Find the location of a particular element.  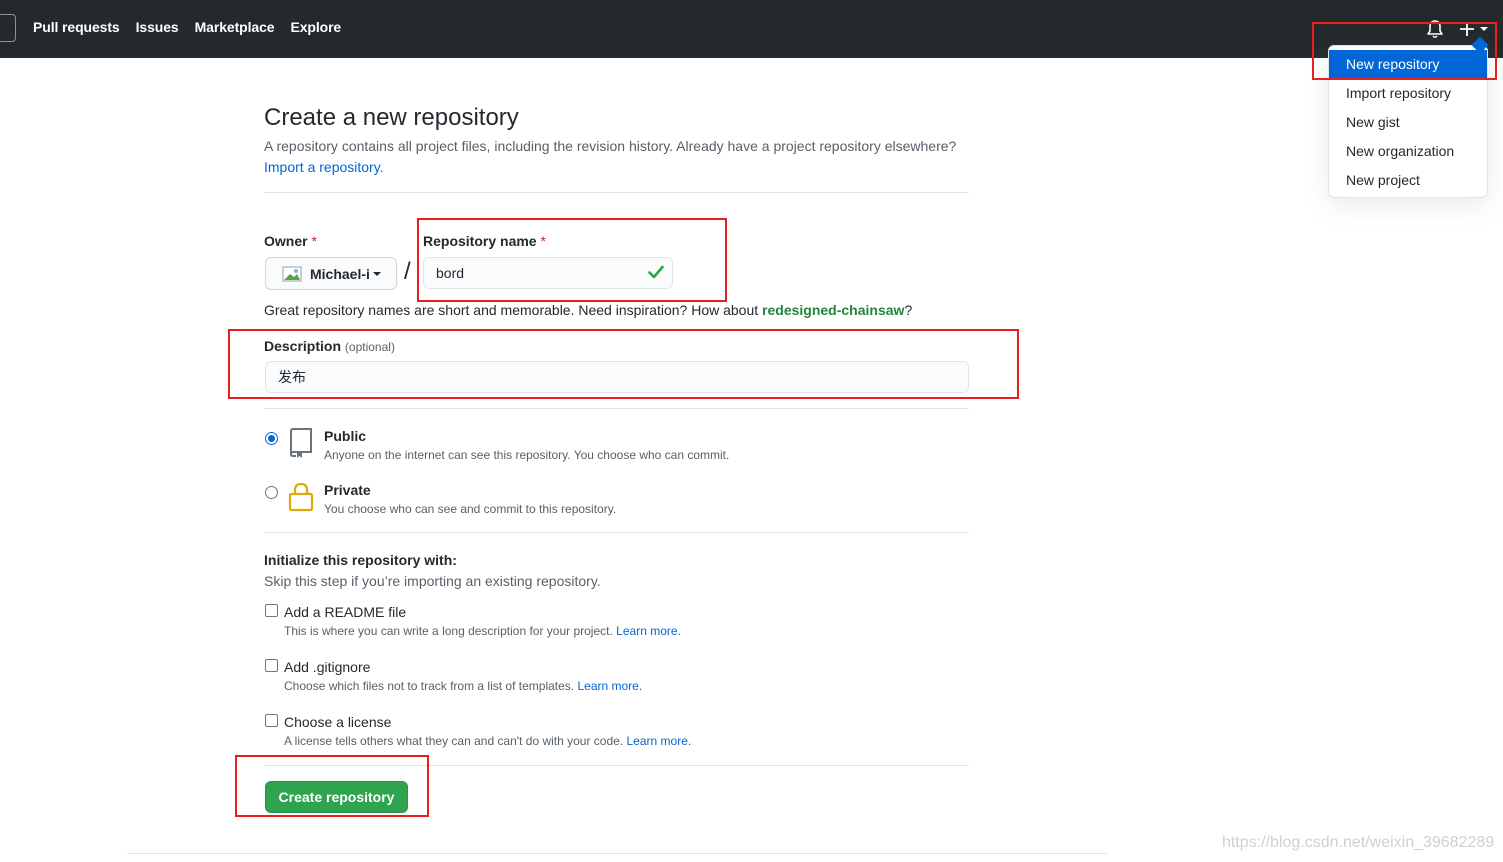

main-nav: Pull requests Issues Marketplace Explore is located at coordinates (187, 27).